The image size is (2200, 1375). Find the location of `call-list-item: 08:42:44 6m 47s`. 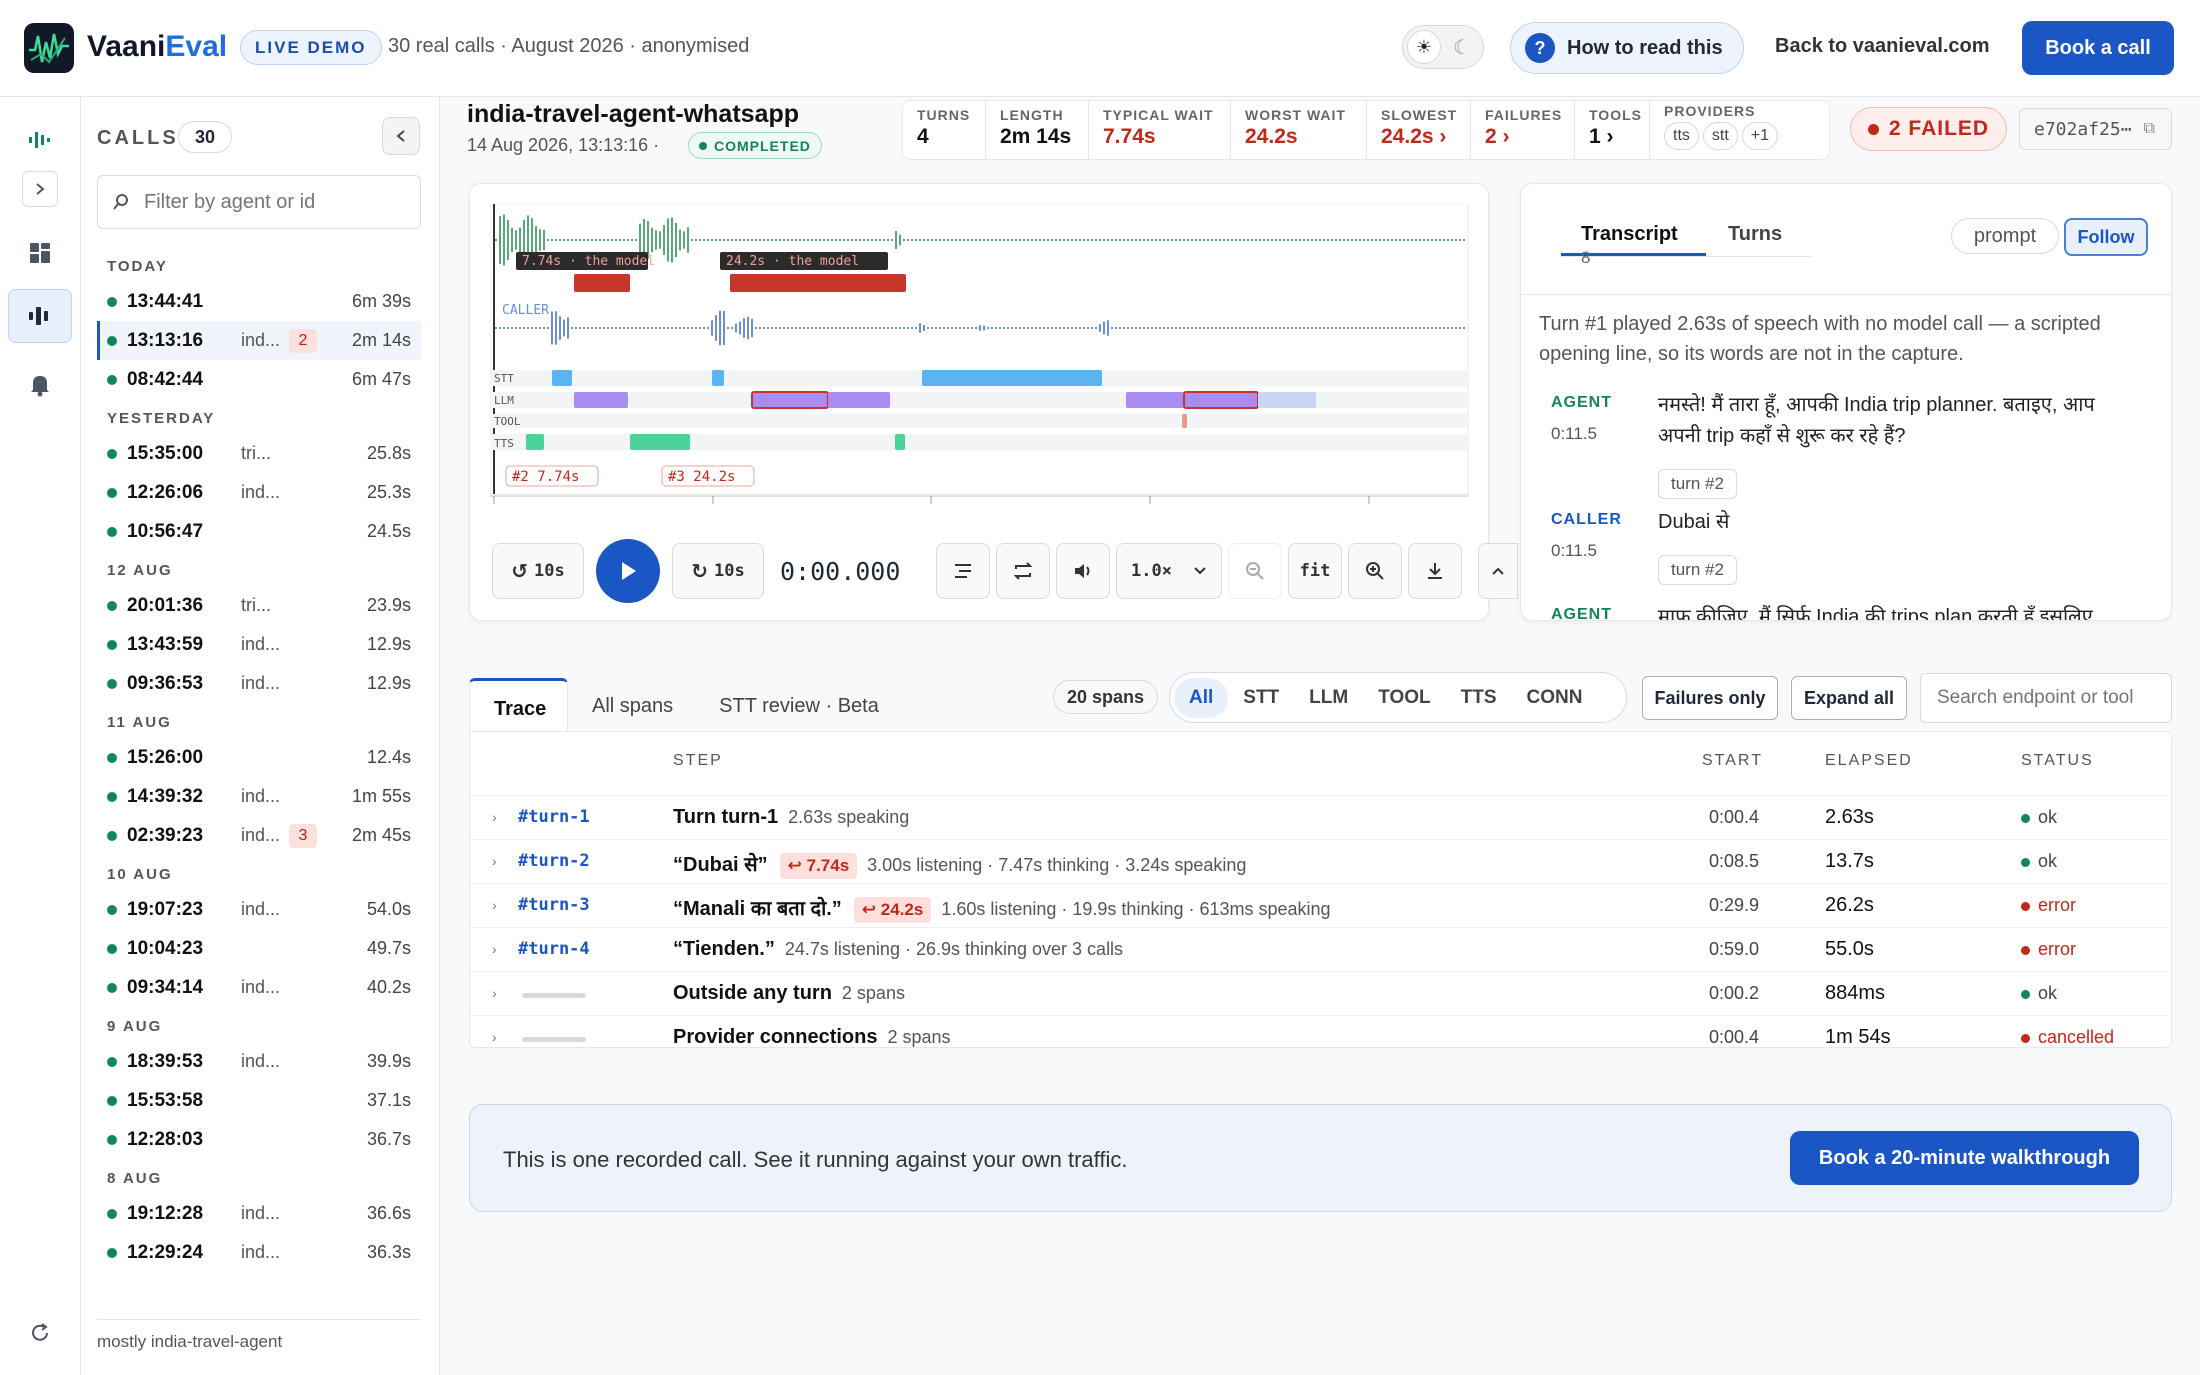

call-list-item: 08:42:44 6m 47s is located at coordinates (259, 379).